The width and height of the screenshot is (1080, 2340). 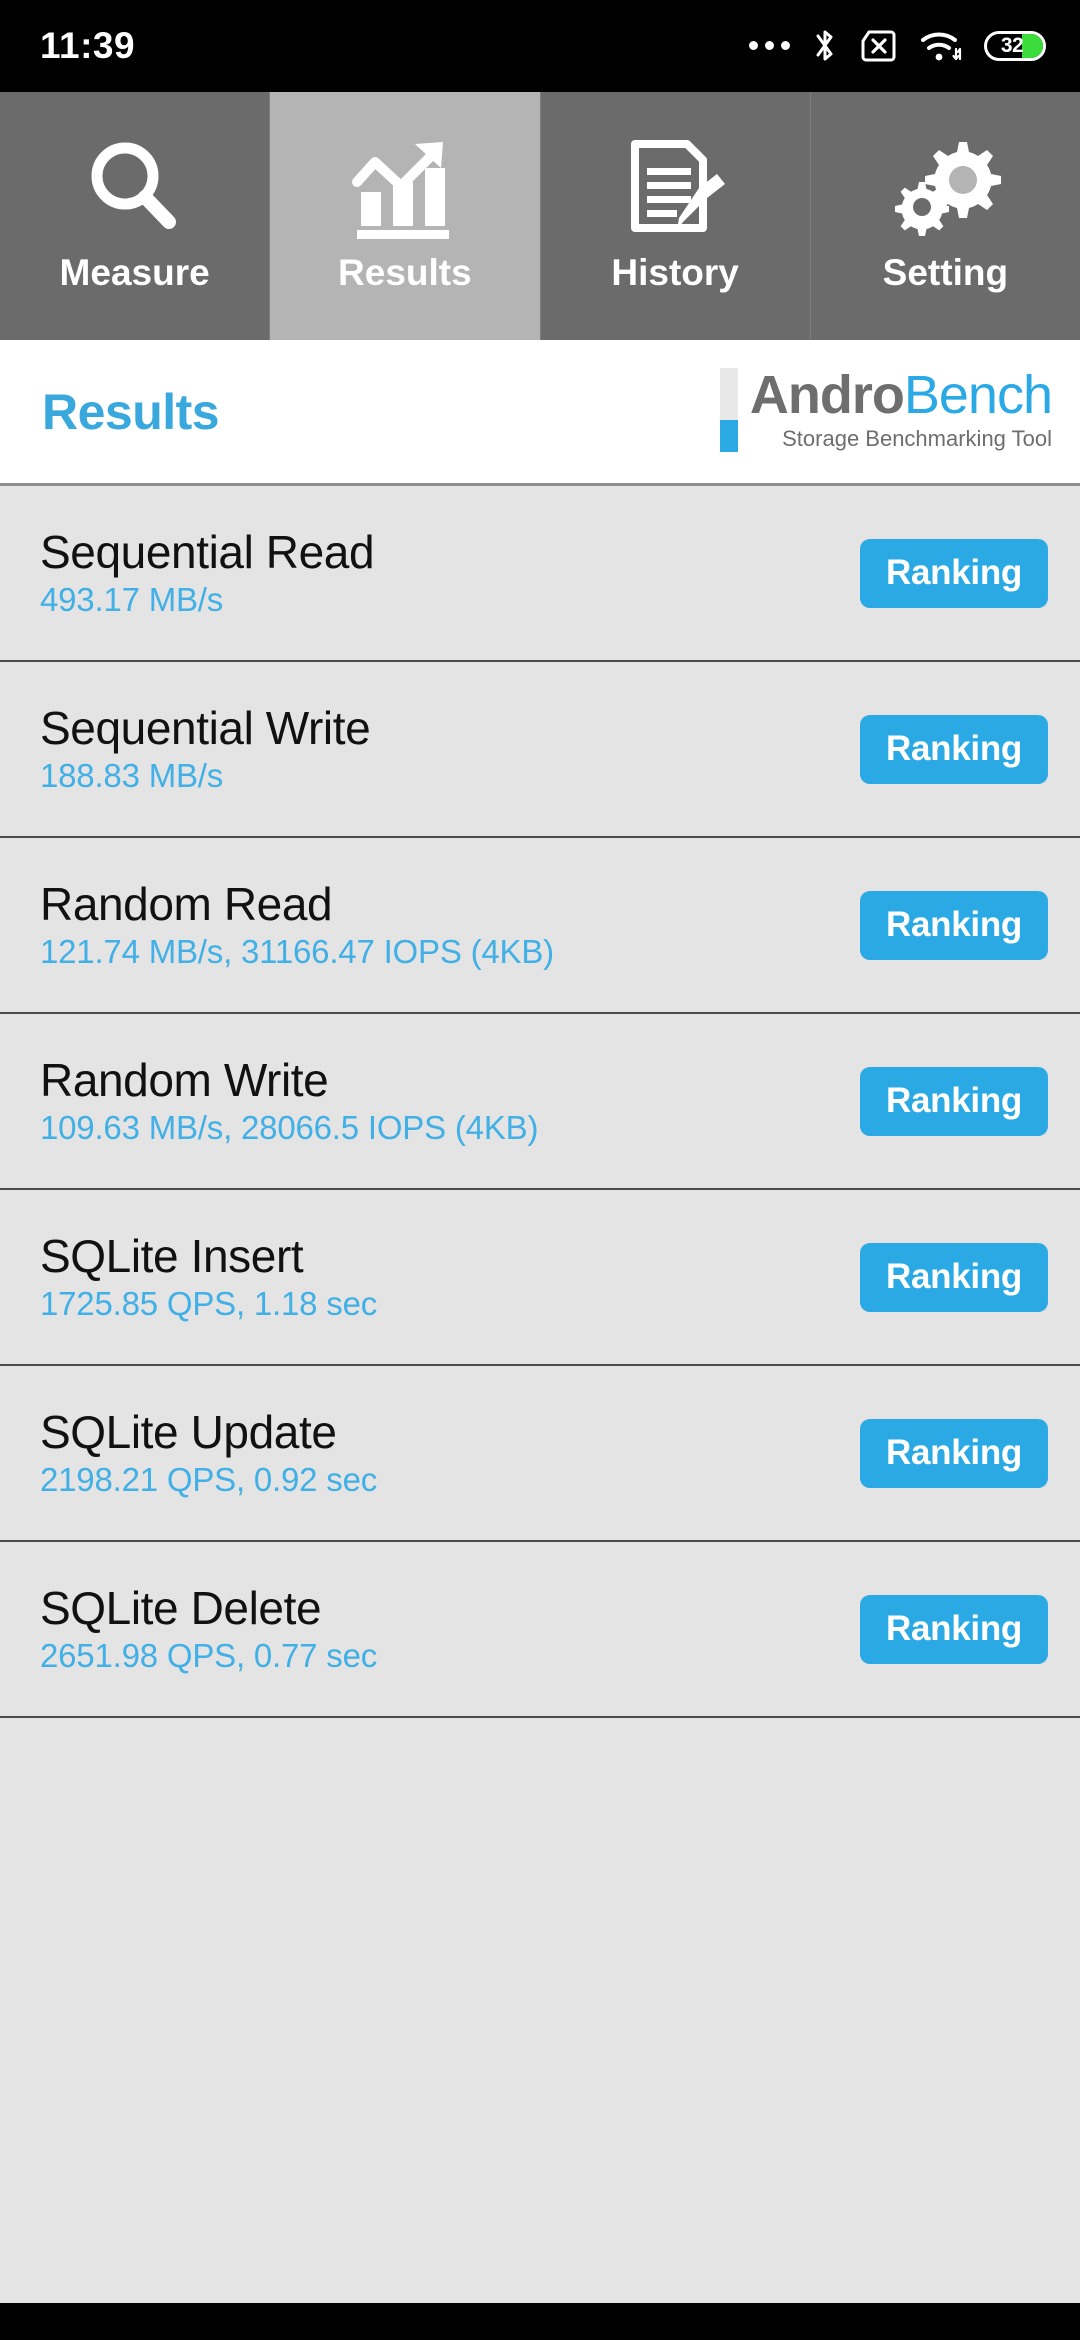 What do you see at coordinates (405, 272) in the screenshot?
I see `tab-results-label: Results` at bounding box center [405, 272].